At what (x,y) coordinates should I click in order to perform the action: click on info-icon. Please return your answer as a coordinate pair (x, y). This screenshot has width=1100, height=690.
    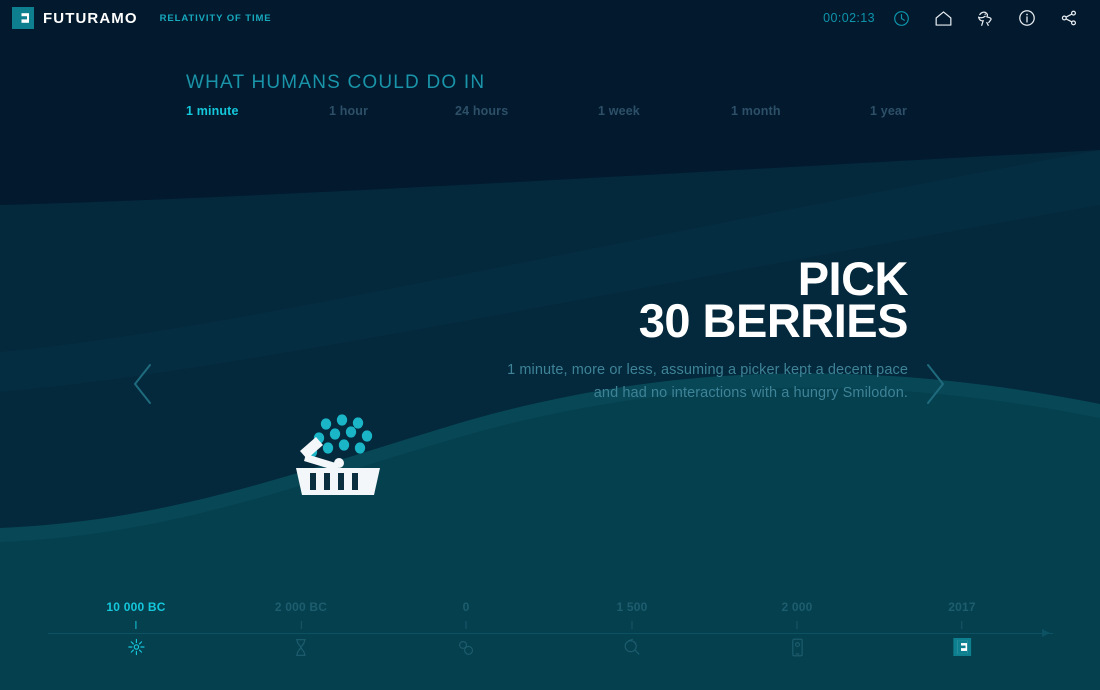
    Looking at the image, I should click on (1027, 18).